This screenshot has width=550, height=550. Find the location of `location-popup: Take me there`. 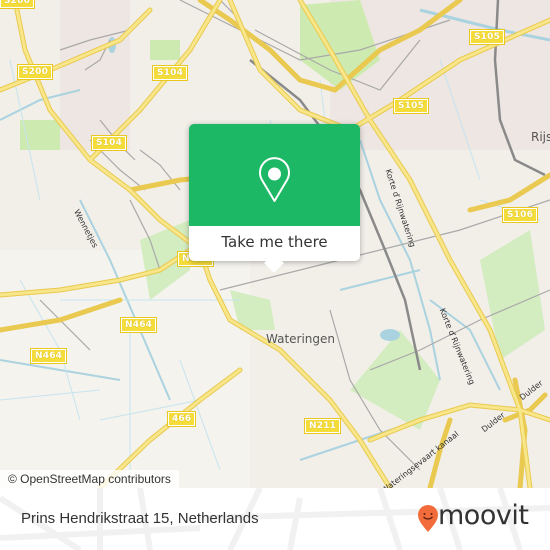

location-popup: Take me there is located at coordinates (274, 198).